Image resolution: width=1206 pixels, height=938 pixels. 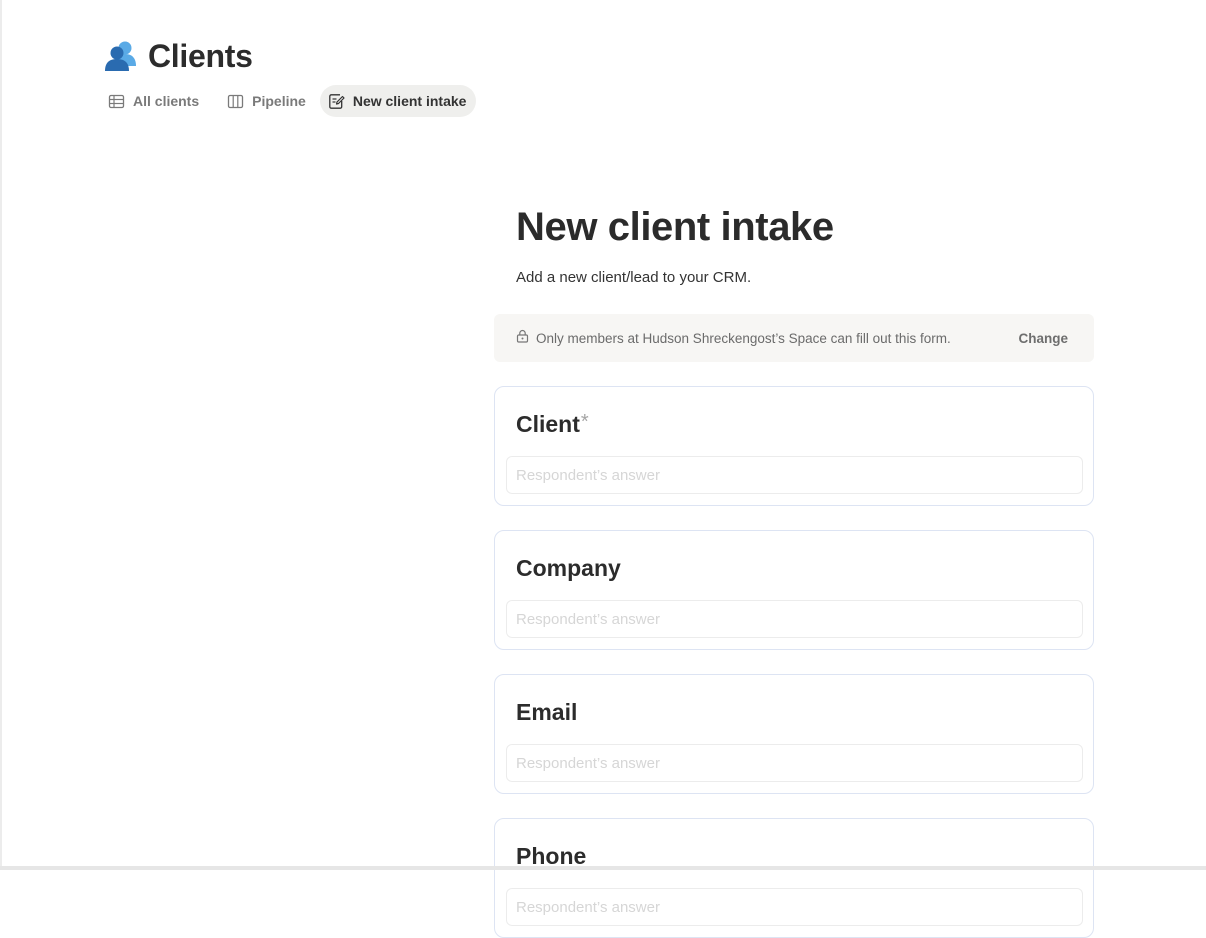 I want to click on company-answer-input, so click(x=794, y=619).